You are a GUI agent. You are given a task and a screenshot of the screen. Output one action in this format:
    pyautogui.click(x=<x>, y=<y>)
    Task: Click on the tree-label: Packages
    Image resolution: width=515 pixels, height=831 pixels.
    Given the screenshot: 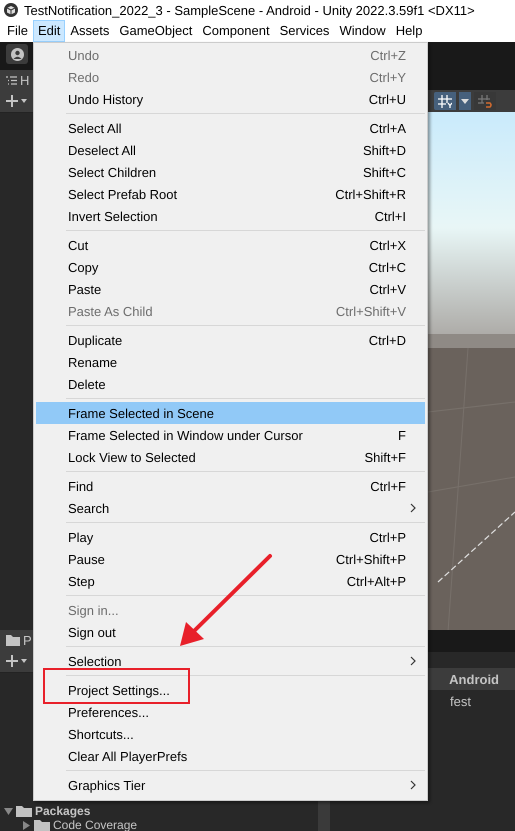 What is the action you would take?
    pyautogui.click(x=62, y=811)
    